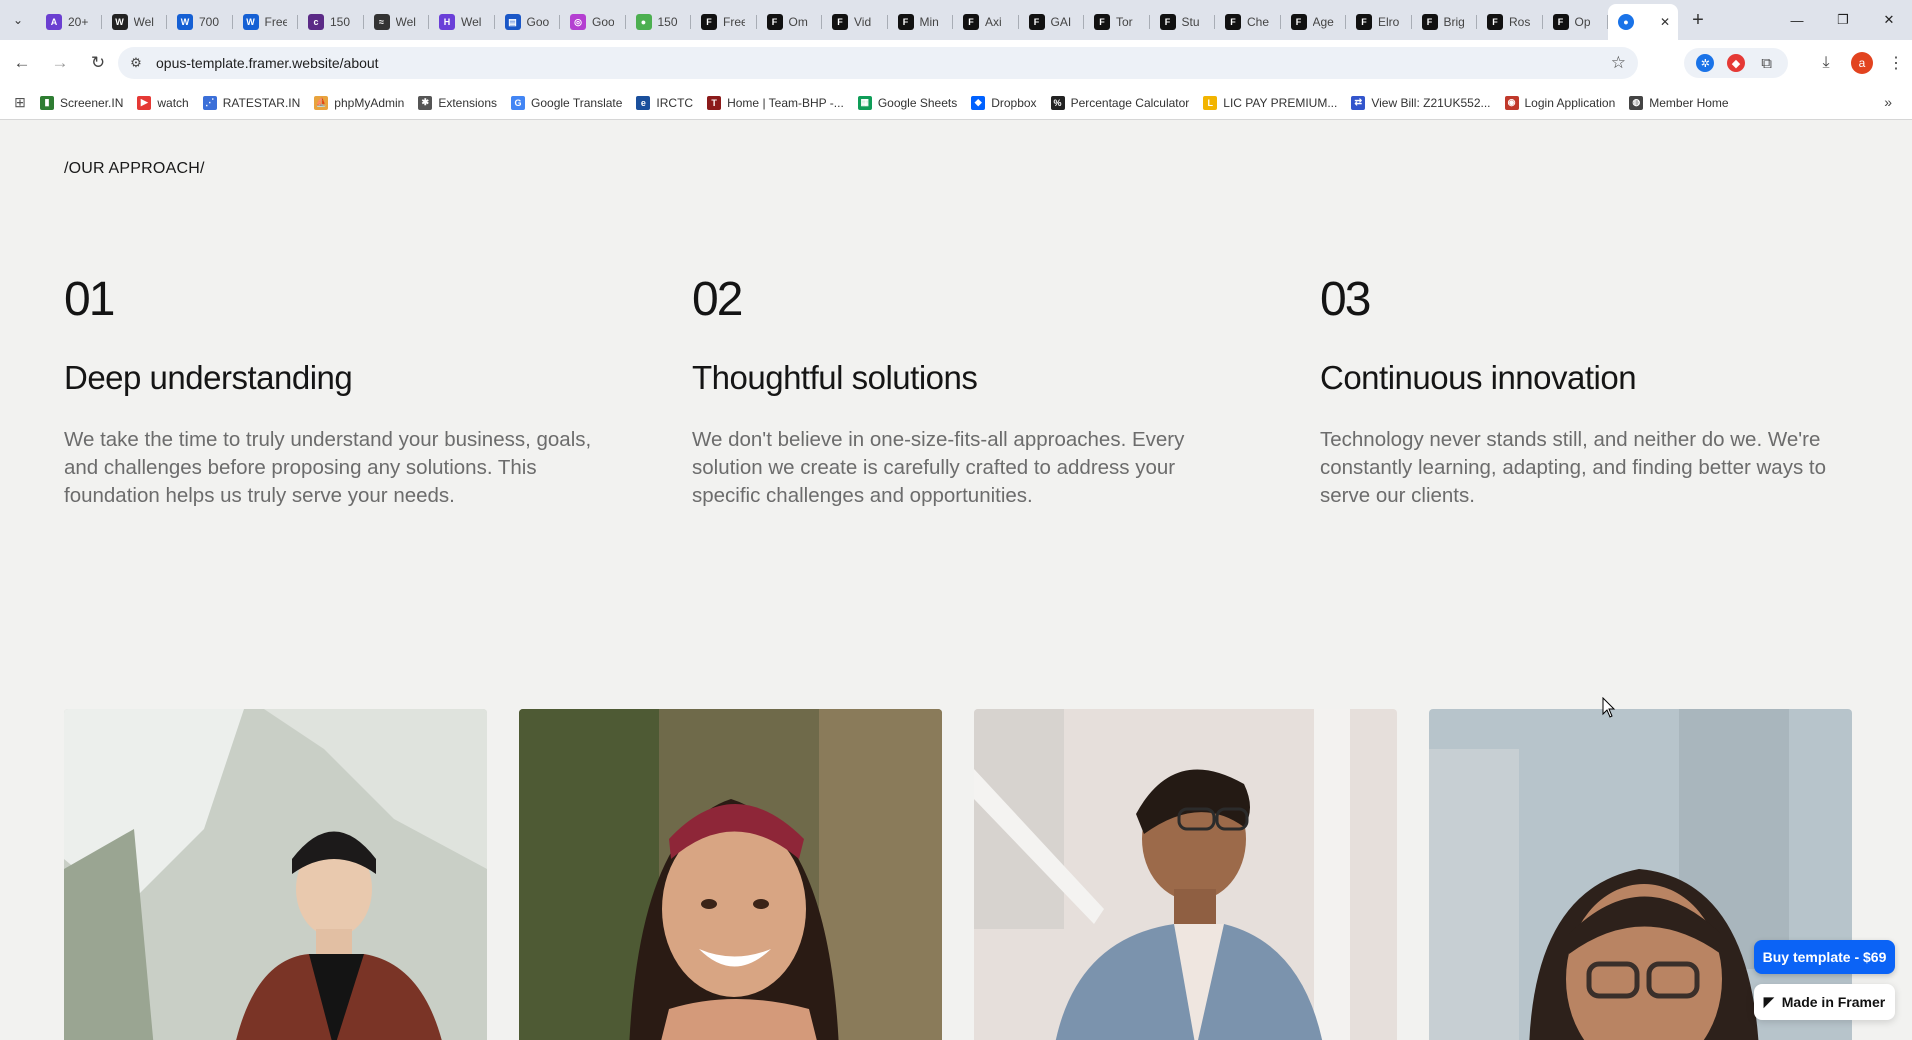 Image resolution: width=1912 pixels, height=1040 pixels. I want to click on mouse-cursor-icon, so click(1609, 707).